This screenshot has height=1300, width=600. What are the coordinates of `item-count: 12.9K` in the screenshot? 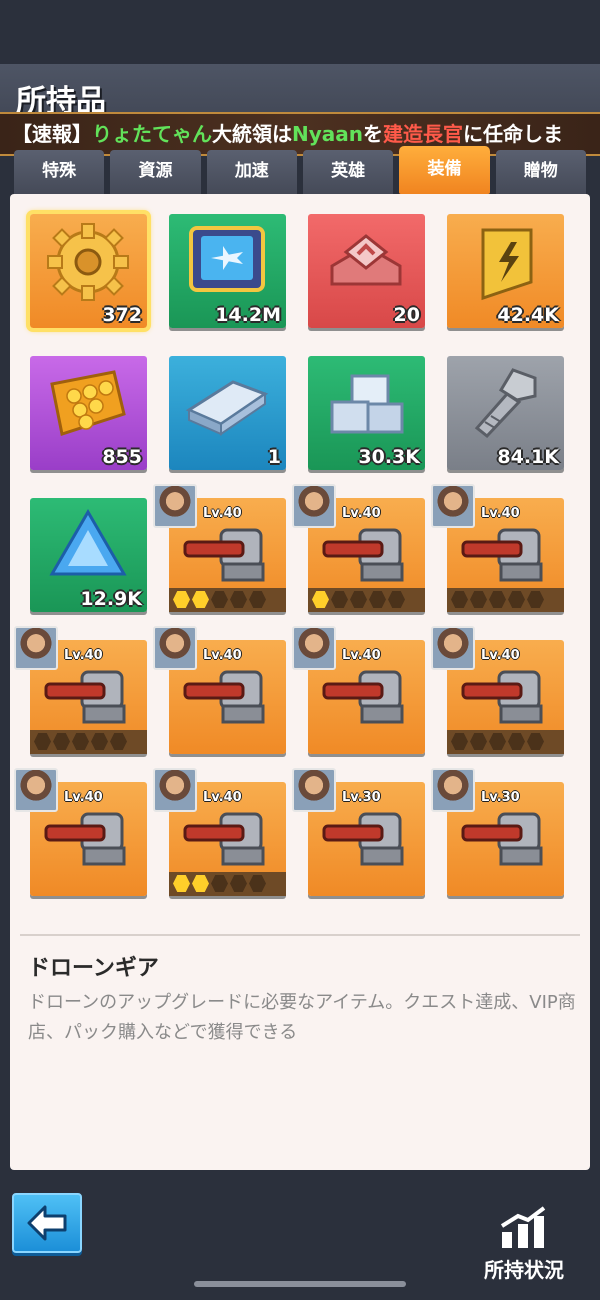 It's located at (111, 599).